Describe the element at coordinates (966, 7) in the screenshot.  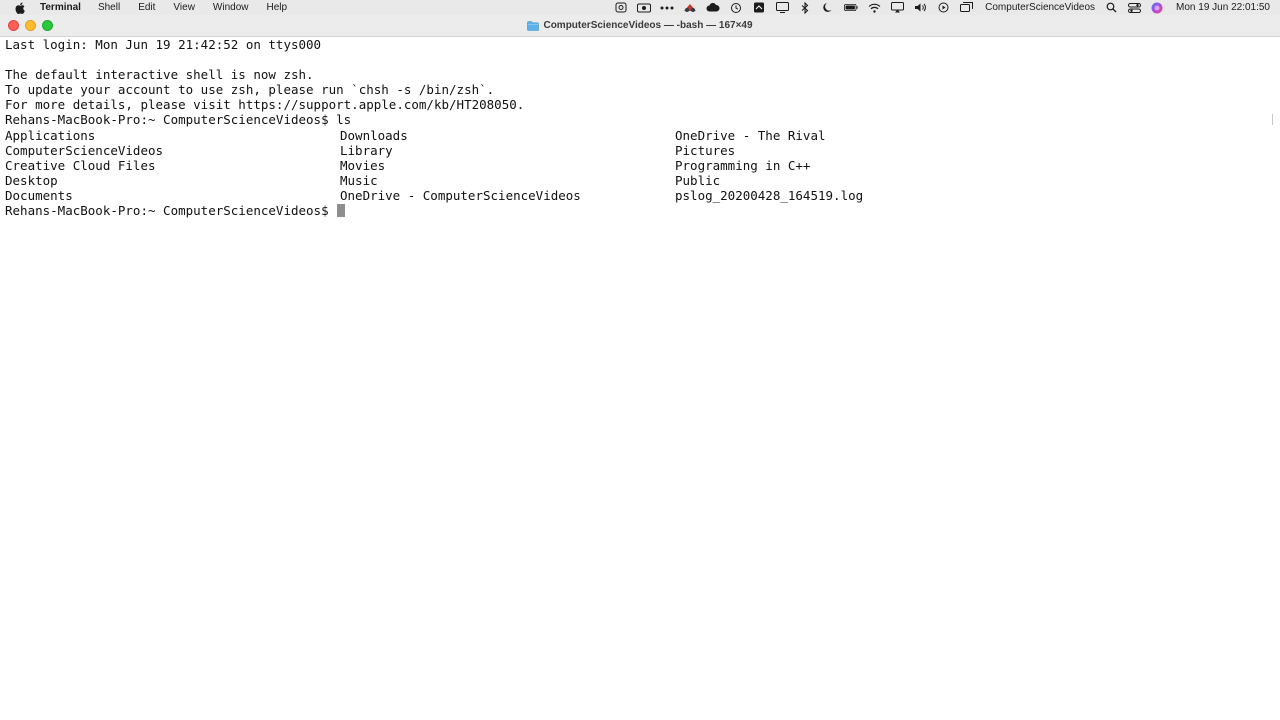
I see `screens-icon` at that location.